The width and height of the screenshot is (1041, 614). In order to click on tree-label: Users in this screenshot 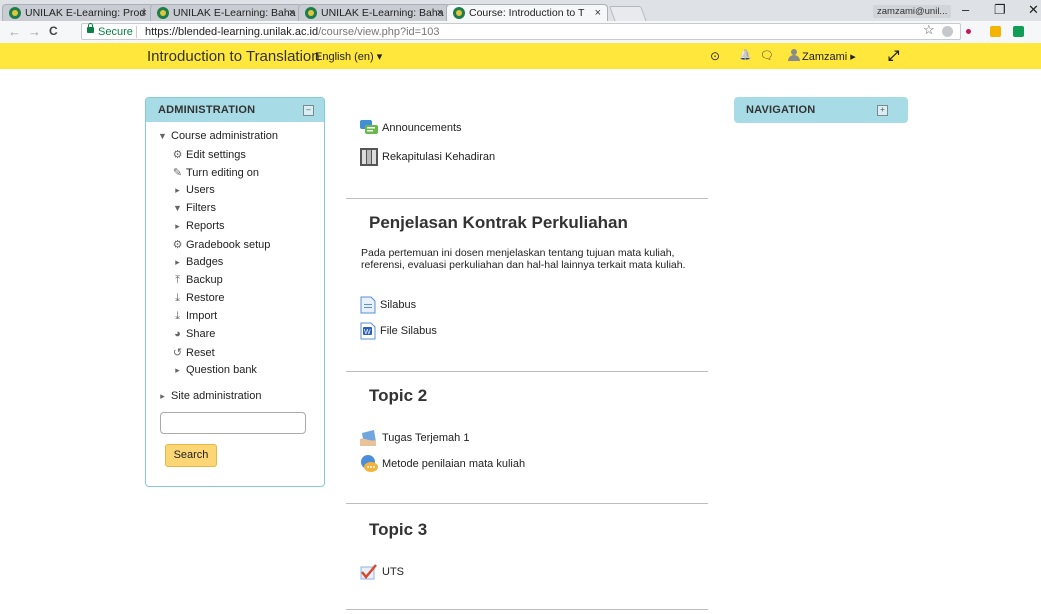, I will do `click(200, 190)`.